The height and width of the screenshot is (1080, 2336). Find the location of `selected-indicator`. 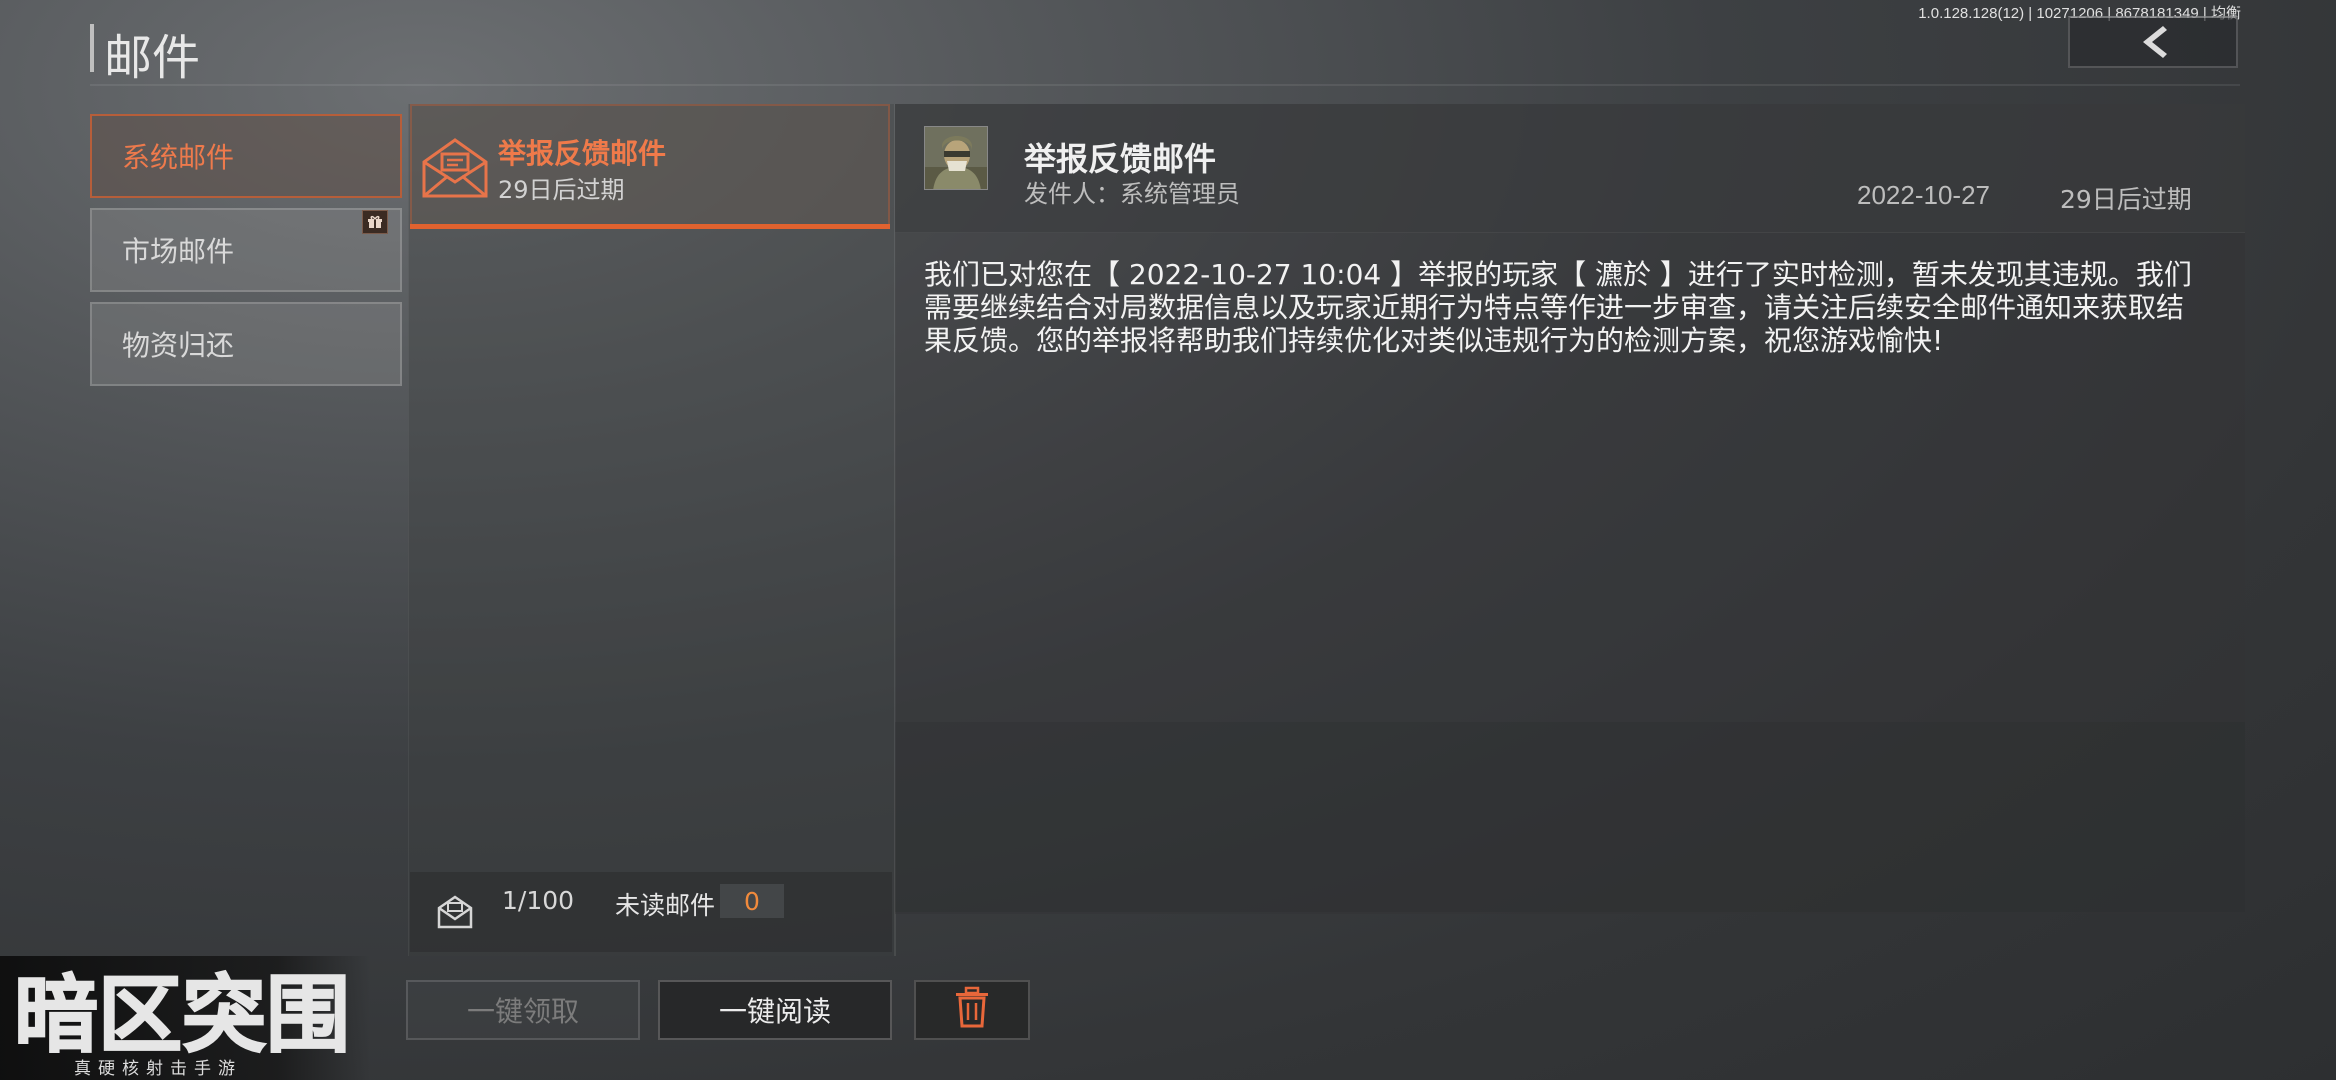

selected-indicator is located at coordinates (650, 226).